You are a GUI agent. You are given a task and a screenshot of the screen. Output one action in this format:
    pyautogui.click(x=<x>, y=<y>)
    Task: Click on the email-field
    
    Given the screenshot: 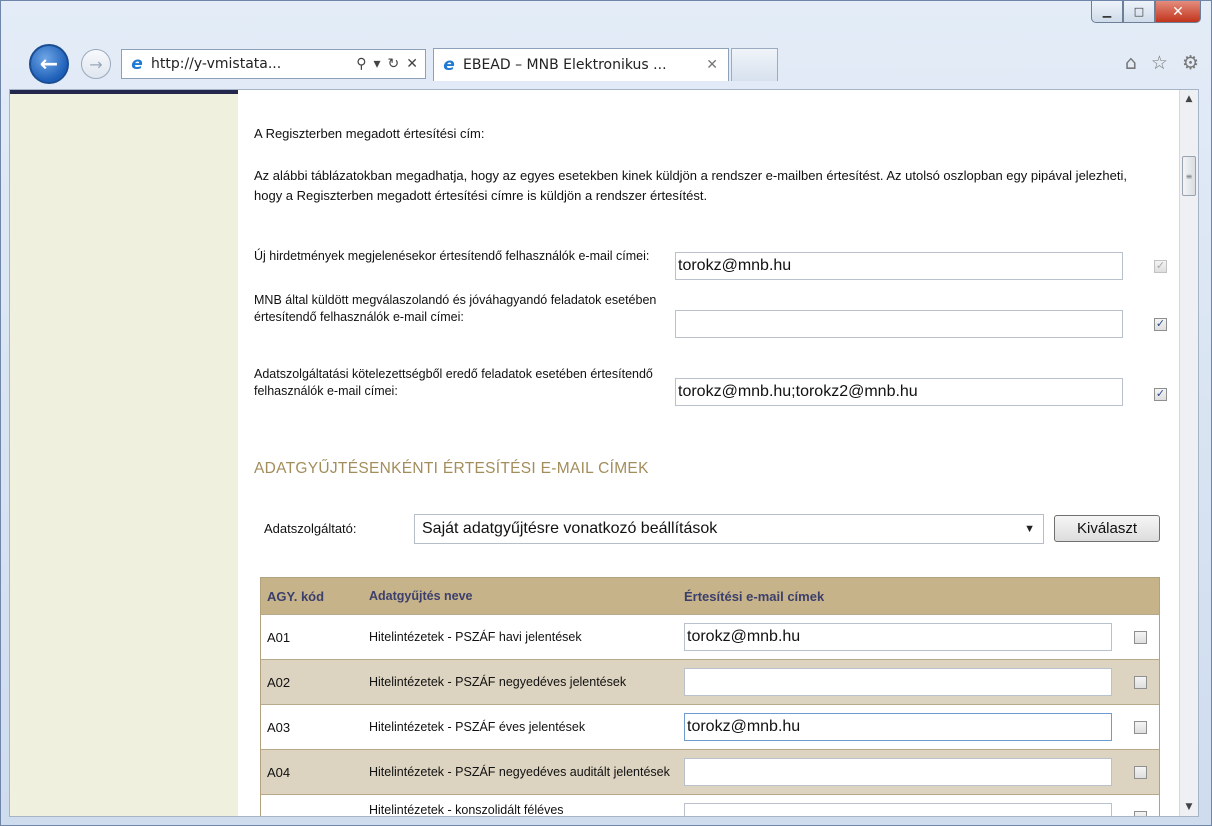 What is the action you would take?
    pyautogui.click(x=899, y=324)
    